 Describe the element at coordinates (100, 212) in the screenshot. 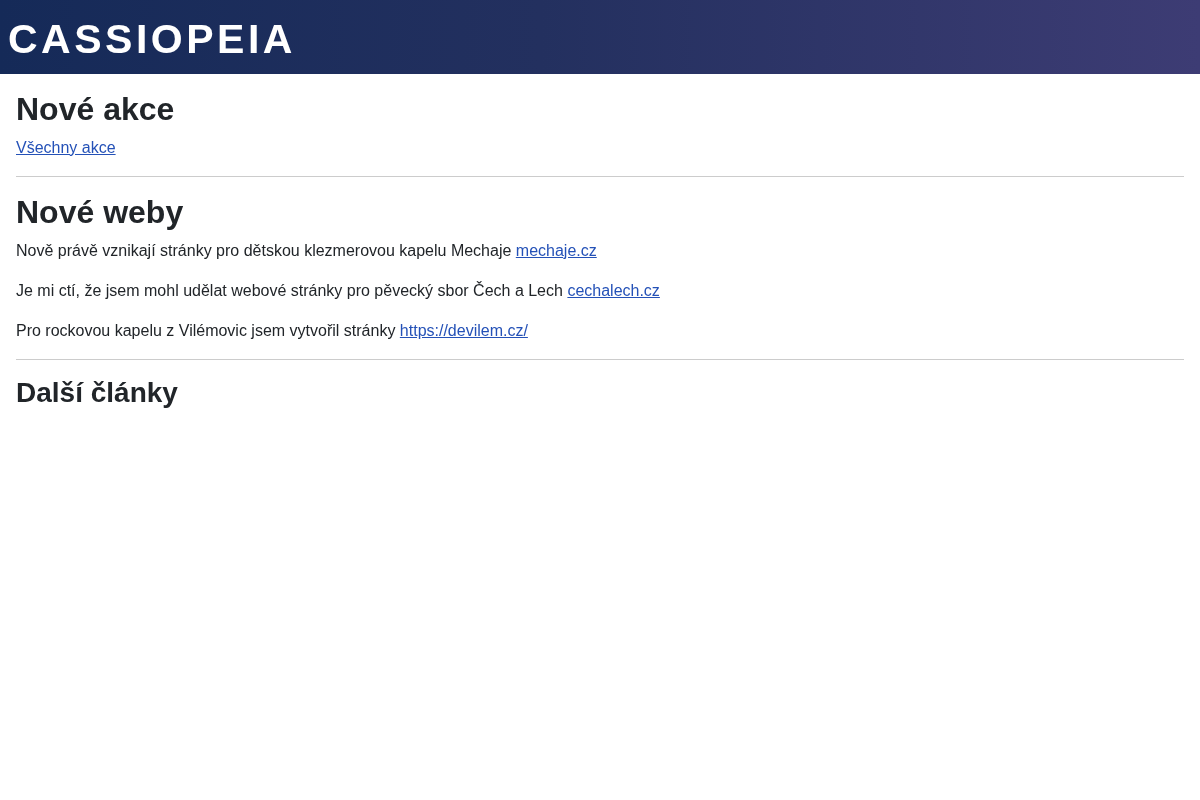

I see `section-heading: Nové weby` at that location.